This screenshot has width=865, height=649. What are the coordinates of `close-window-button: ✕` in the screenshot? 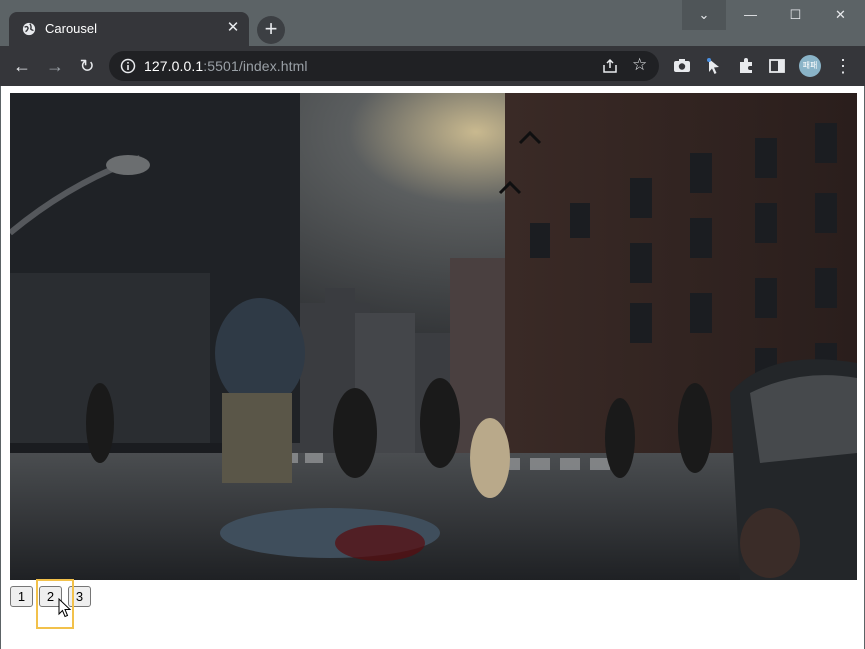 It's located at (840, 15).